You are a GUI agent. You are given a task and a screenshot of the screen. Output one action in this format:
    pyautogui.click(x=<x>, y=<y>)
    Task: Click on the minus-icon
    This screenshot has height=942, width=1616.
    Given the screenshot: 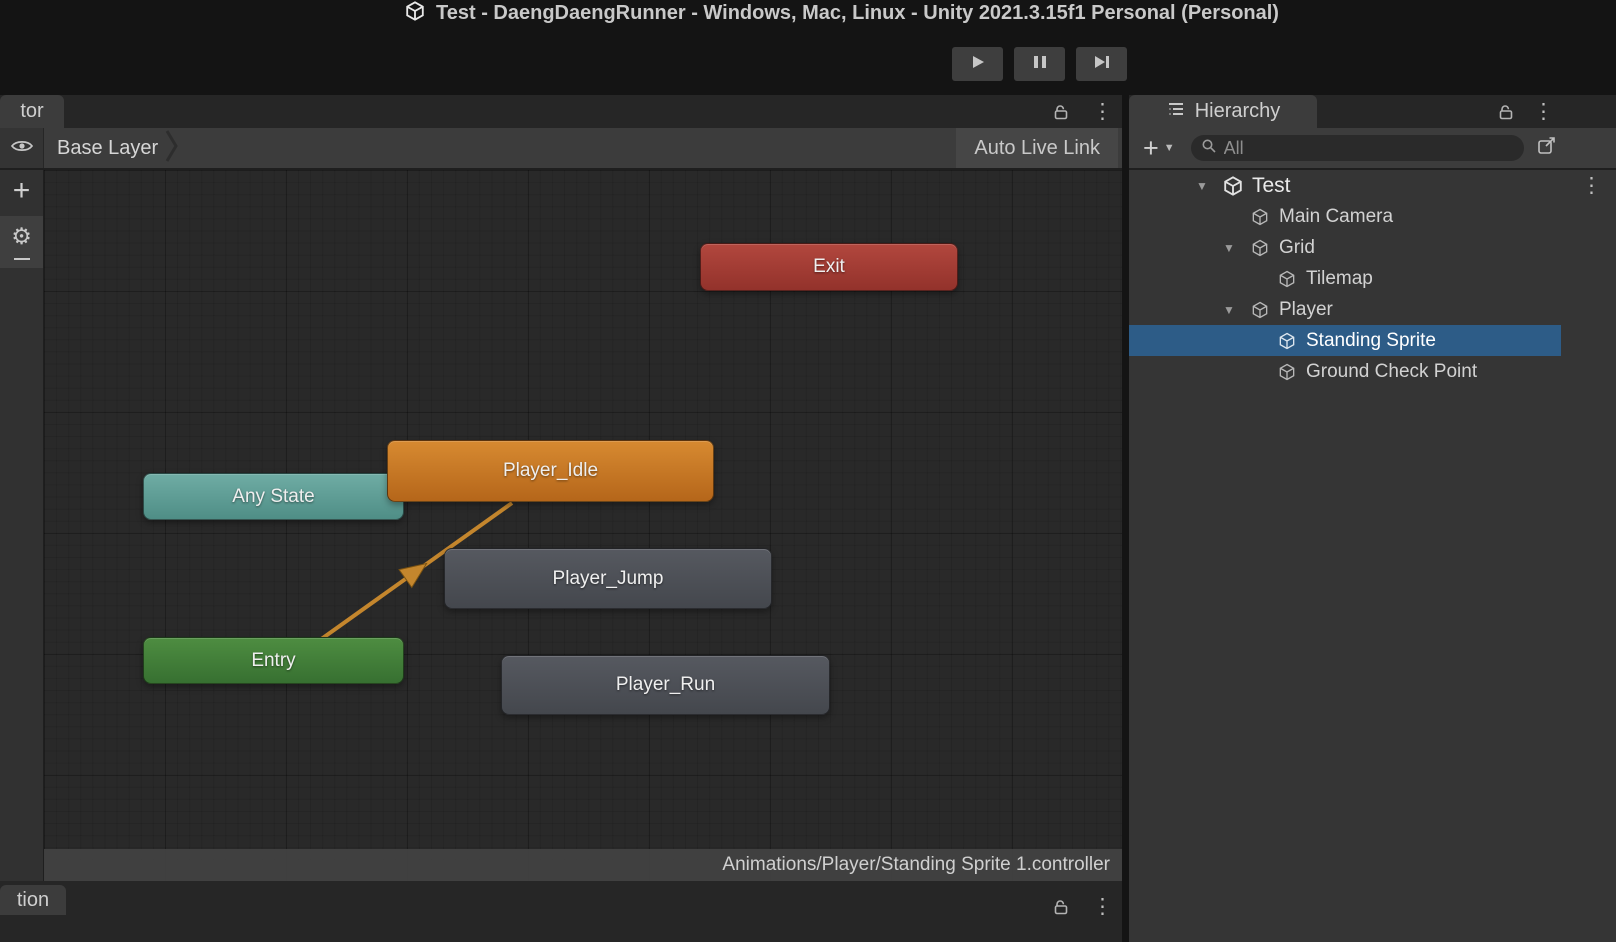 What is the action you would take?
    pyautogui.click(x=21, y=259)
    